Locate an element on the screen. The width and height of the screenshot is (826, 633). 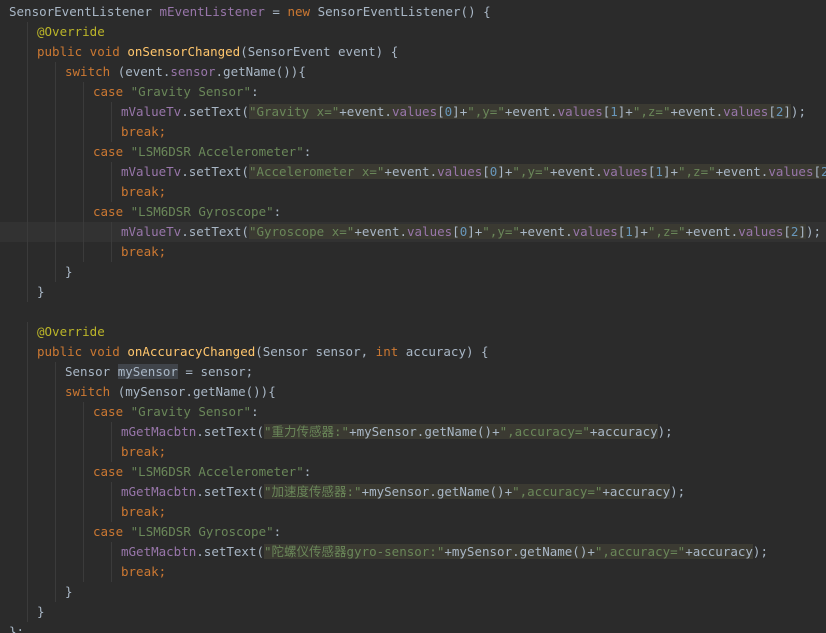
code-line: switch (event.sensor.getName()){ is located at coordinates (413, 72).